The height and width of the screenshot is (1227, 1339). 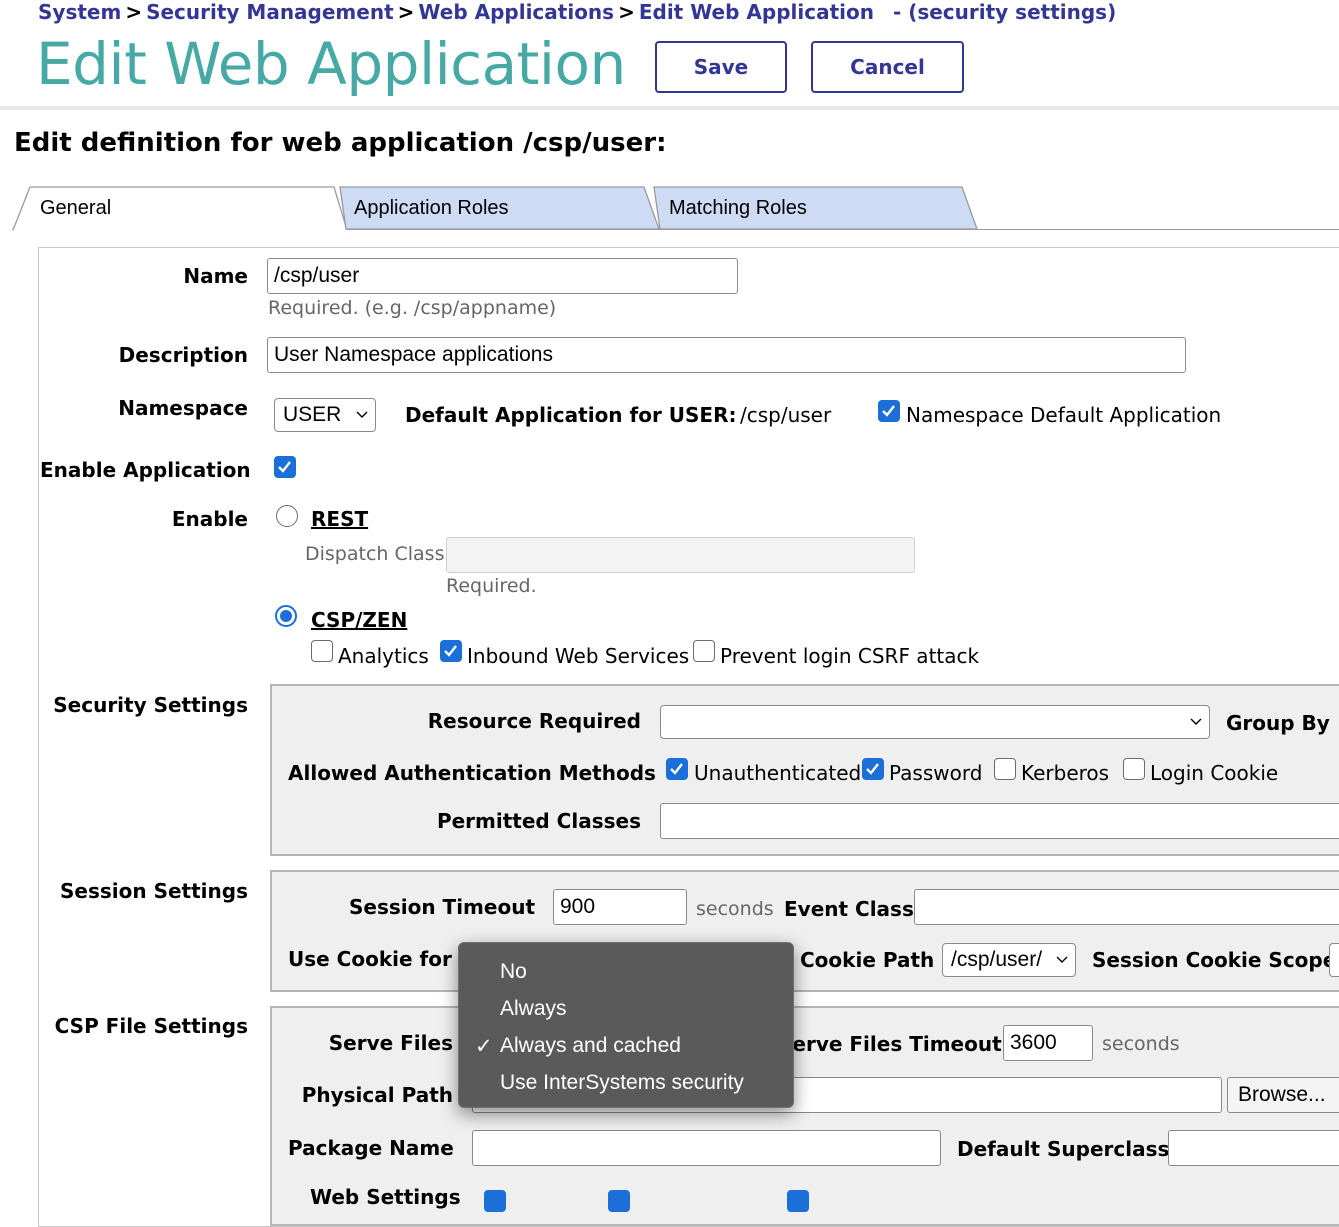 What do you see at coordinates (183, 355) in the screenshot?
I see `description-label: Description` at bounding box center [183, 355].